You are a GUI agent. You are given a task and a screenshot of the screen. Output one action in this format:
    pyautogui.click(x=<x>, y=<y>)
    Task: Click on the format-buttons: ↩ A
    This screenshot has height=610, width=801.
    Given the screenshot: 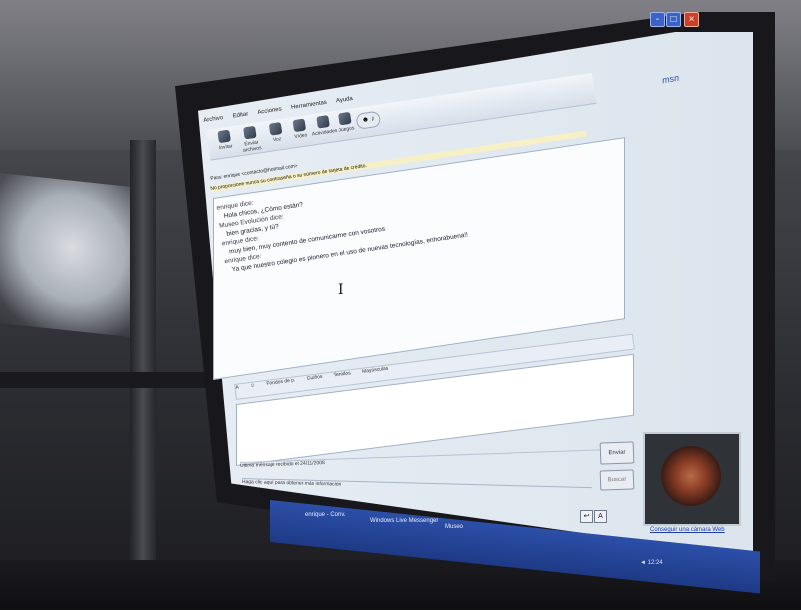 What is the action you would take?
    pyautogui.click(x=594, y=516)
    